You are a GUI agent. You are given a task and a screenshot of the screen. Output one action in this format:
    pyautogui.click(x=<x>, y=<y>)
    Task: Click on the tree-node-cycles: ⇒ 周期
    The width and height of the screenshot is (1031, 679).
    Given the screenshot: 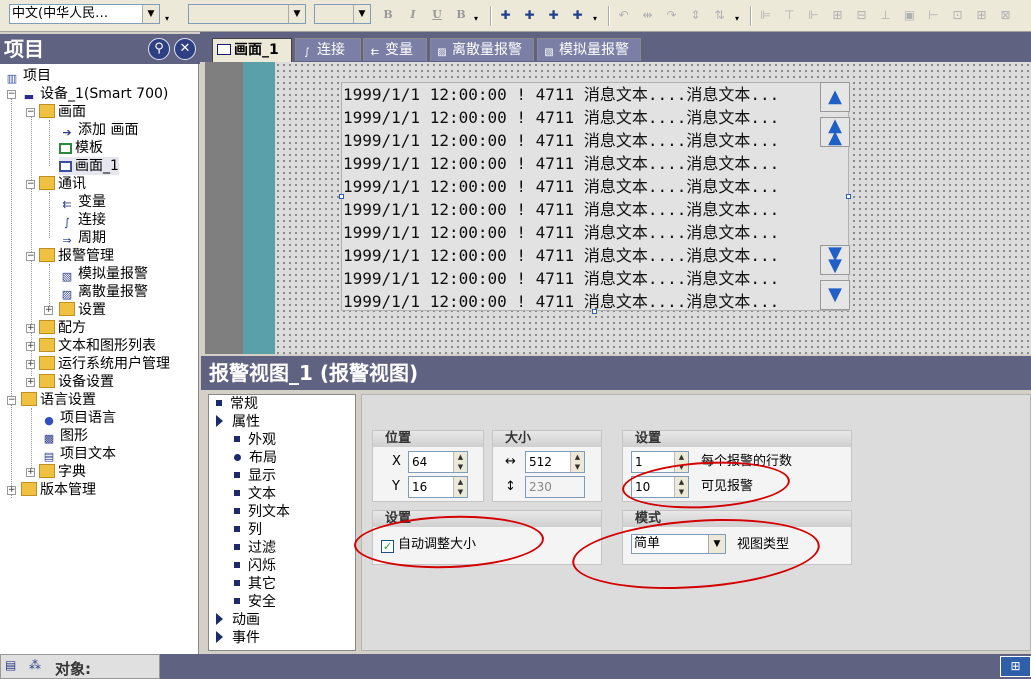 What is the action you would take?
    pyautogui.click(x=82, y=238)
    